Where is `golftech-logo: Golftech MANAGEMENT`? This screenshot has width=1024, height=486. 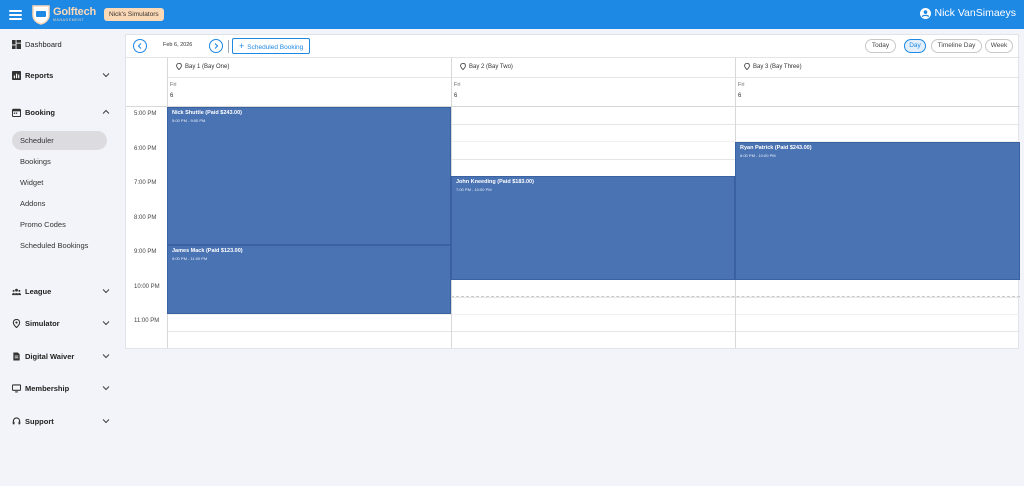
golftech-logo: Golftech MANAGEMENT is located at coordinates (63, 14).